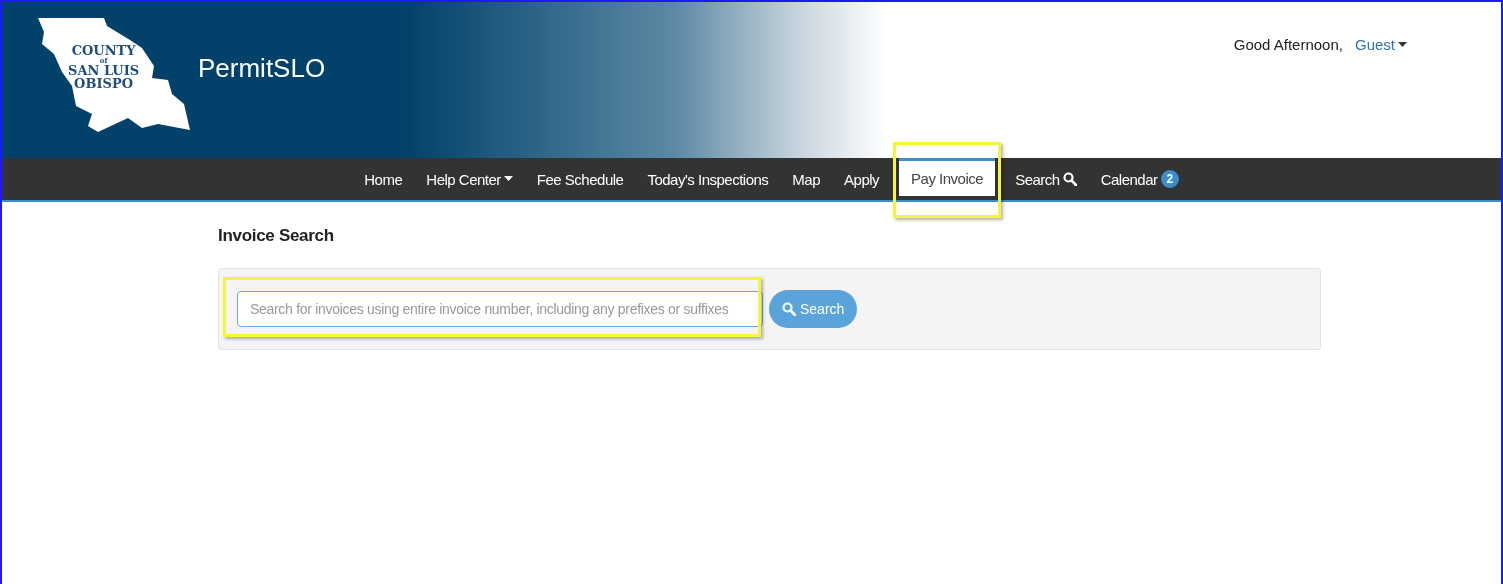 Image resolution: width=1503 pixels, height=584 pixels. I want to click on logo-text: OBISPO, so click(103, 83).